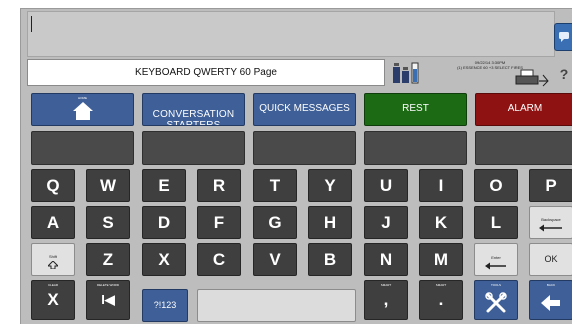 This screenshot has width=572, height=324. What do you see at coordinates (276, 305) in the screenshot?
I see `space-key` at bounding box center [276, 305].